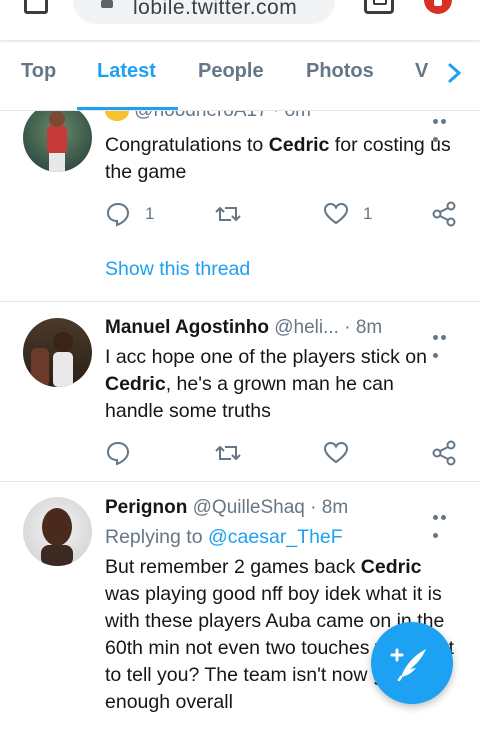  What do you see at coordinates (187, 327) in the screenshot?
I see `tweet-author: Manuel Agostinho` at bounding box center [187, 327].